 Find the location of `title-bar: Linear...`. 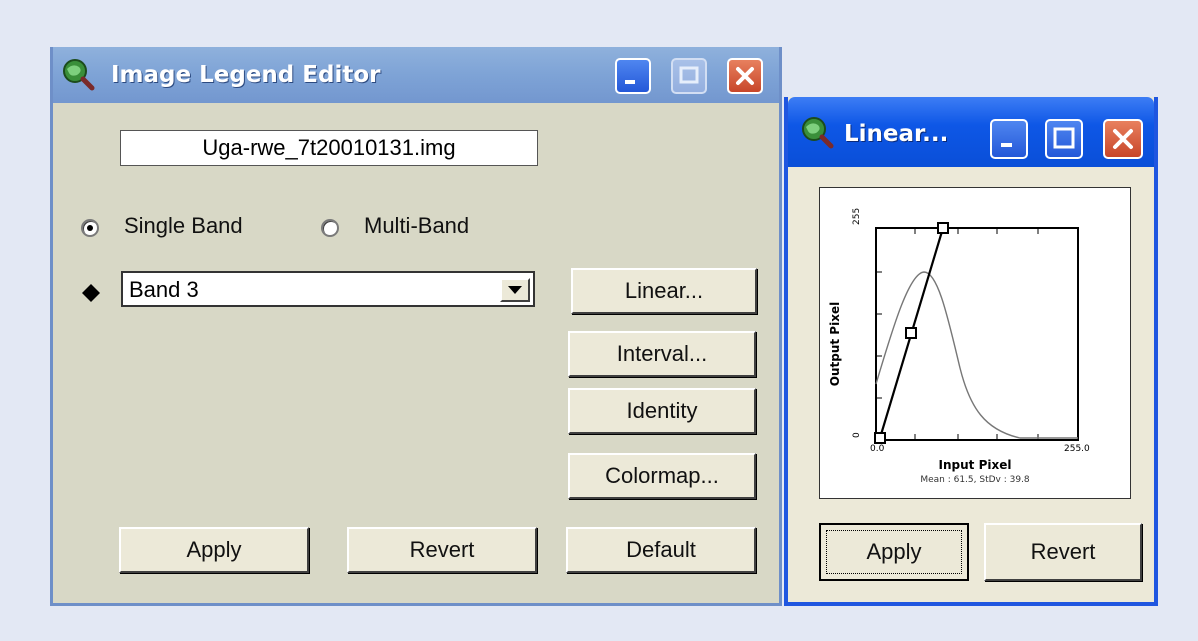

title-bar: Linear... is located at coordinates (971, 132).